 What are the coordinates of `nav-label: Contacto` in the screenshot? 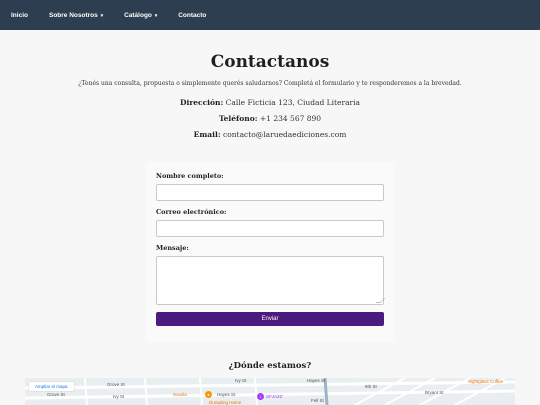 It's located at (192, 15).